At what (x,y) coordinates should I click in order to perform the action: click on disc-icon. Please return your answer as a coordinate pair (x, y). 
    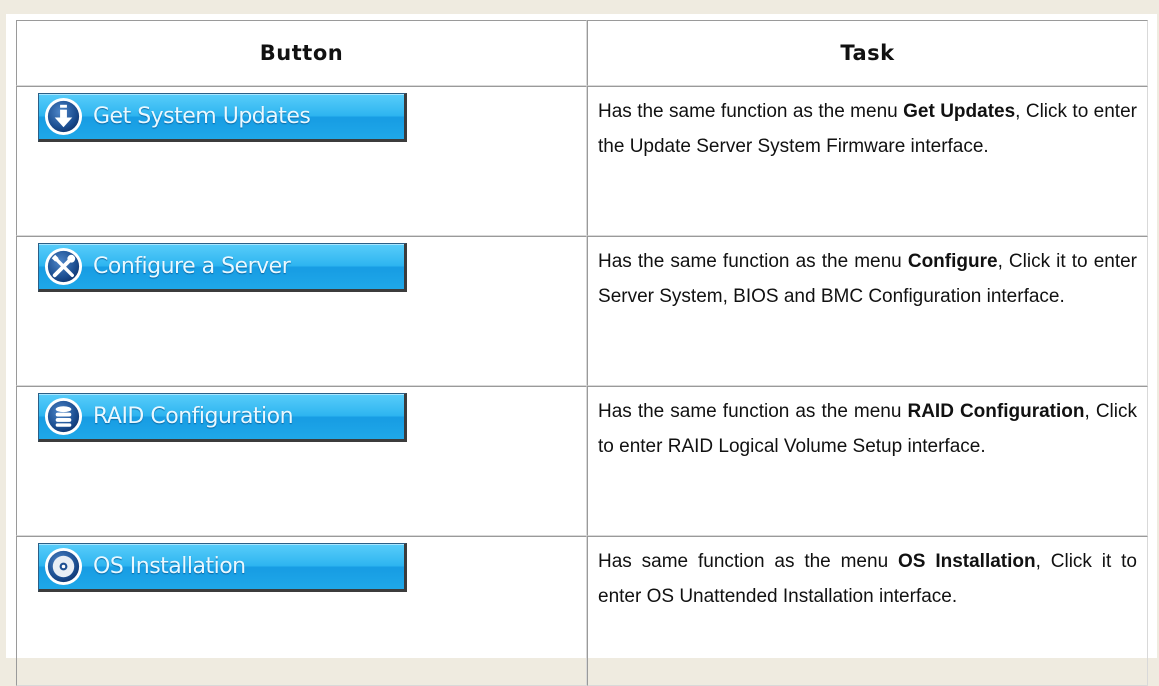
    Looking at the image, I should click on (63, 566).